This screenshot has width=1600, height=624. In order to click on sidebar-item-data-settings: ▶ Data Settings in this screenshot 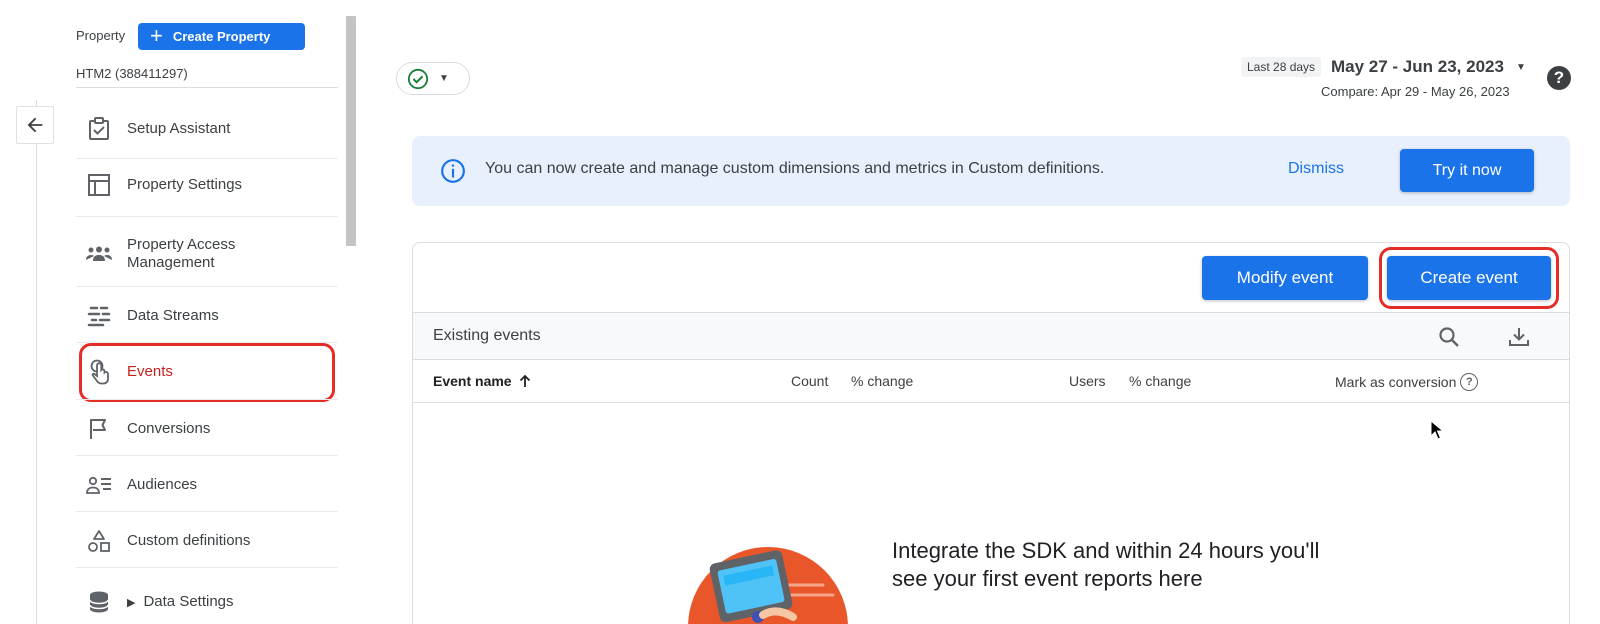, I will do `click(207, 602)`.